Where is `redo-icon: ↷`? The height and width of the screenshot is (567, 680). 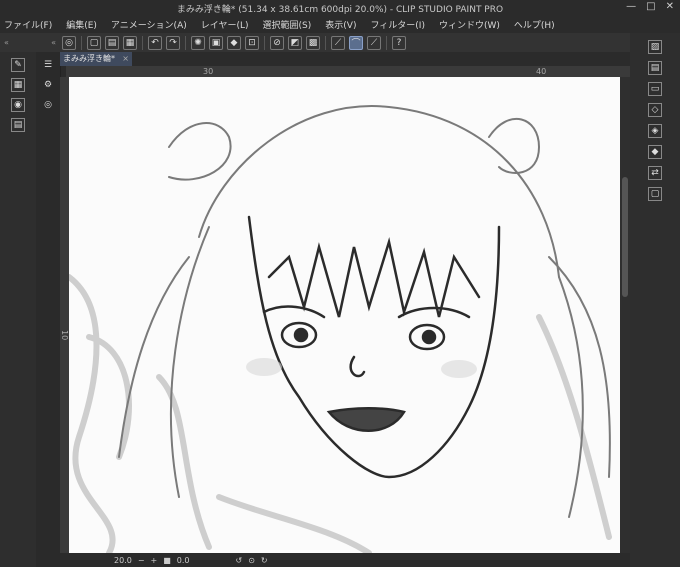
redo-icon: ↷ is located at coordinates (173, 42).